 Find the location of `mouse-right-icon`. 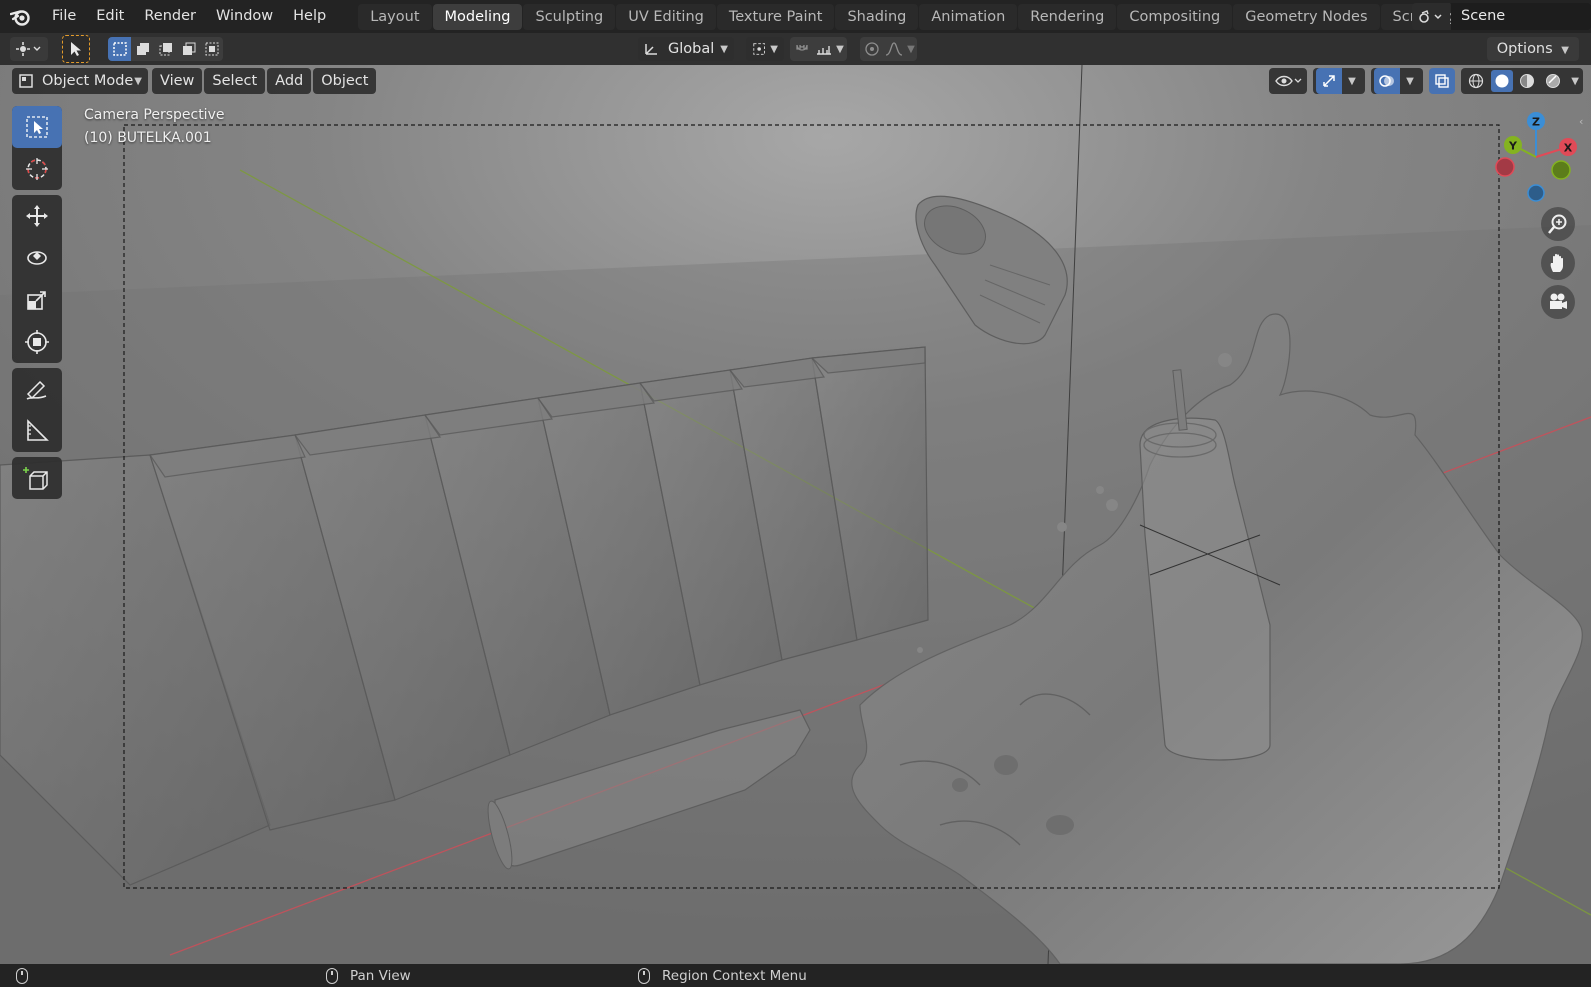

mouse-right-icon is located at coordinates (644, 975).